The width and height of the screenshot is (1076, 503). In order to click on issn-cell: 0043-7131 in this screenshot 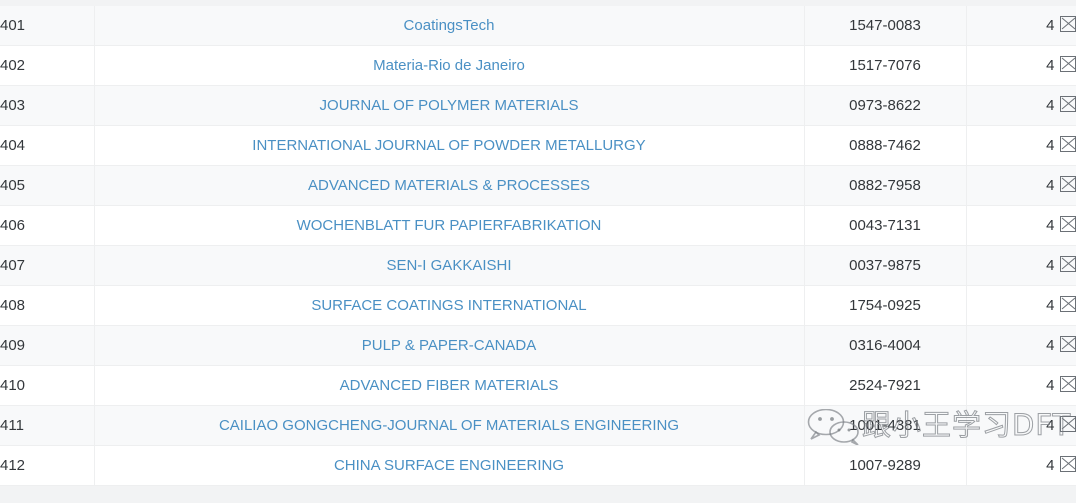, I will do `click(885, 225)`.